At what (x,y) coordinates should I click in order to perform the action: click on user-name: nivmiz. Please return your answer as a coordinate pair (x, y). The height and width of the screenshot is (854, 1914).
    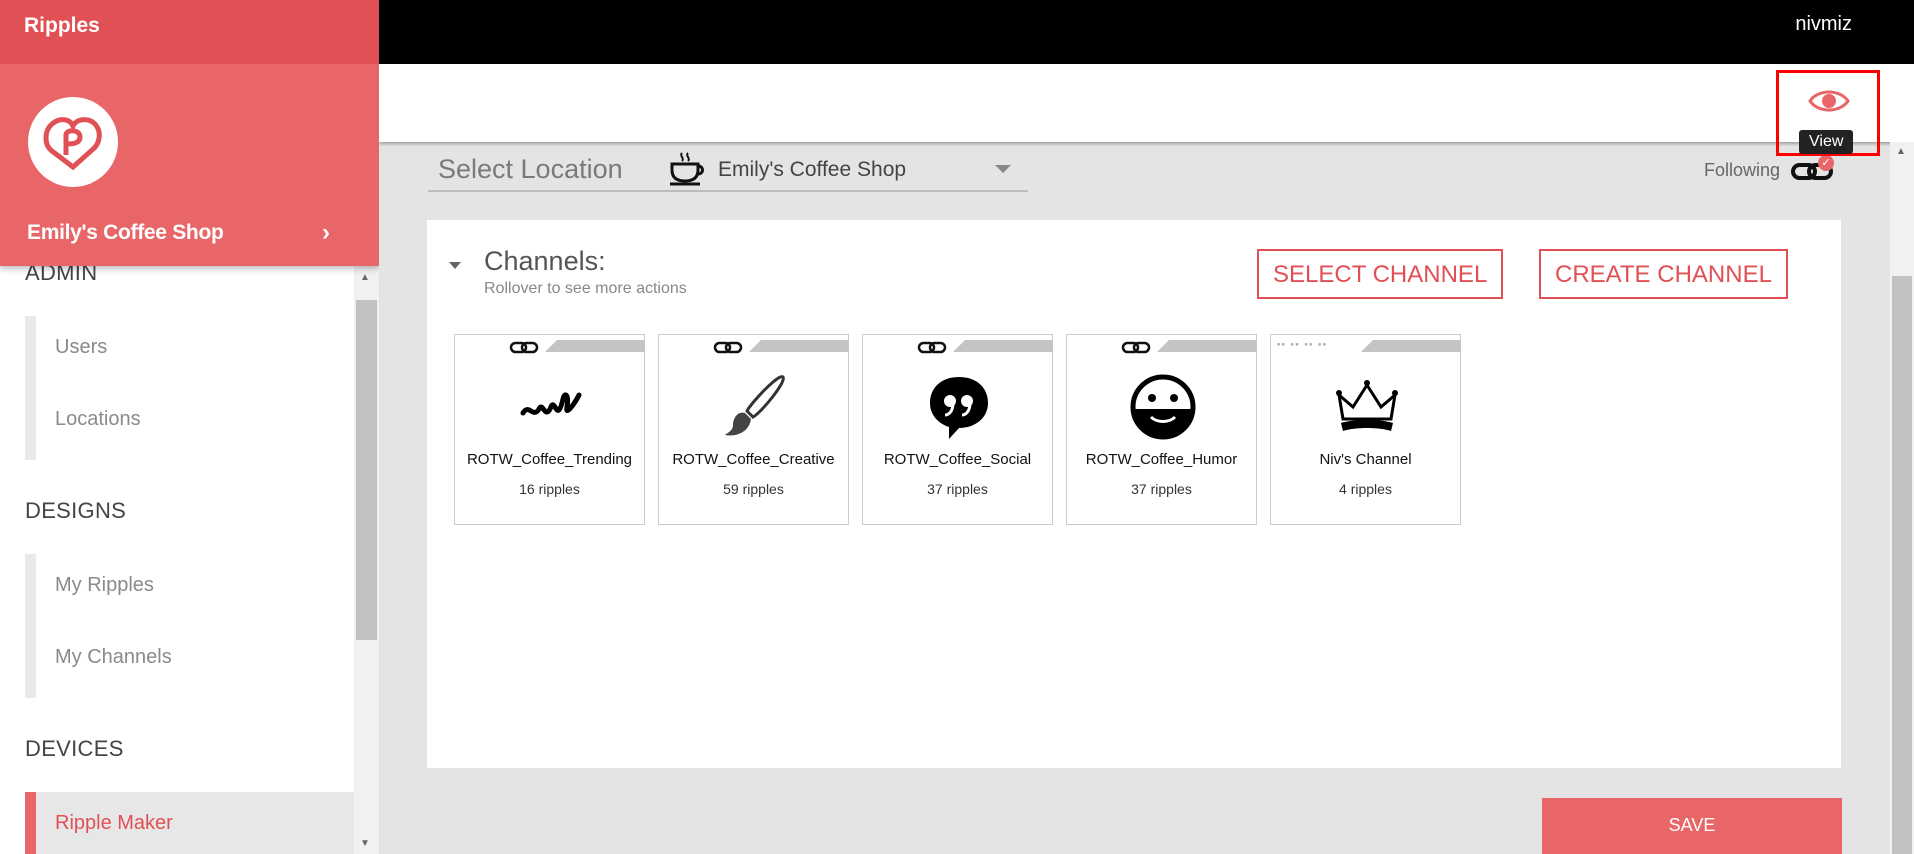
    Looking at the image, I should click on (1823, 24).